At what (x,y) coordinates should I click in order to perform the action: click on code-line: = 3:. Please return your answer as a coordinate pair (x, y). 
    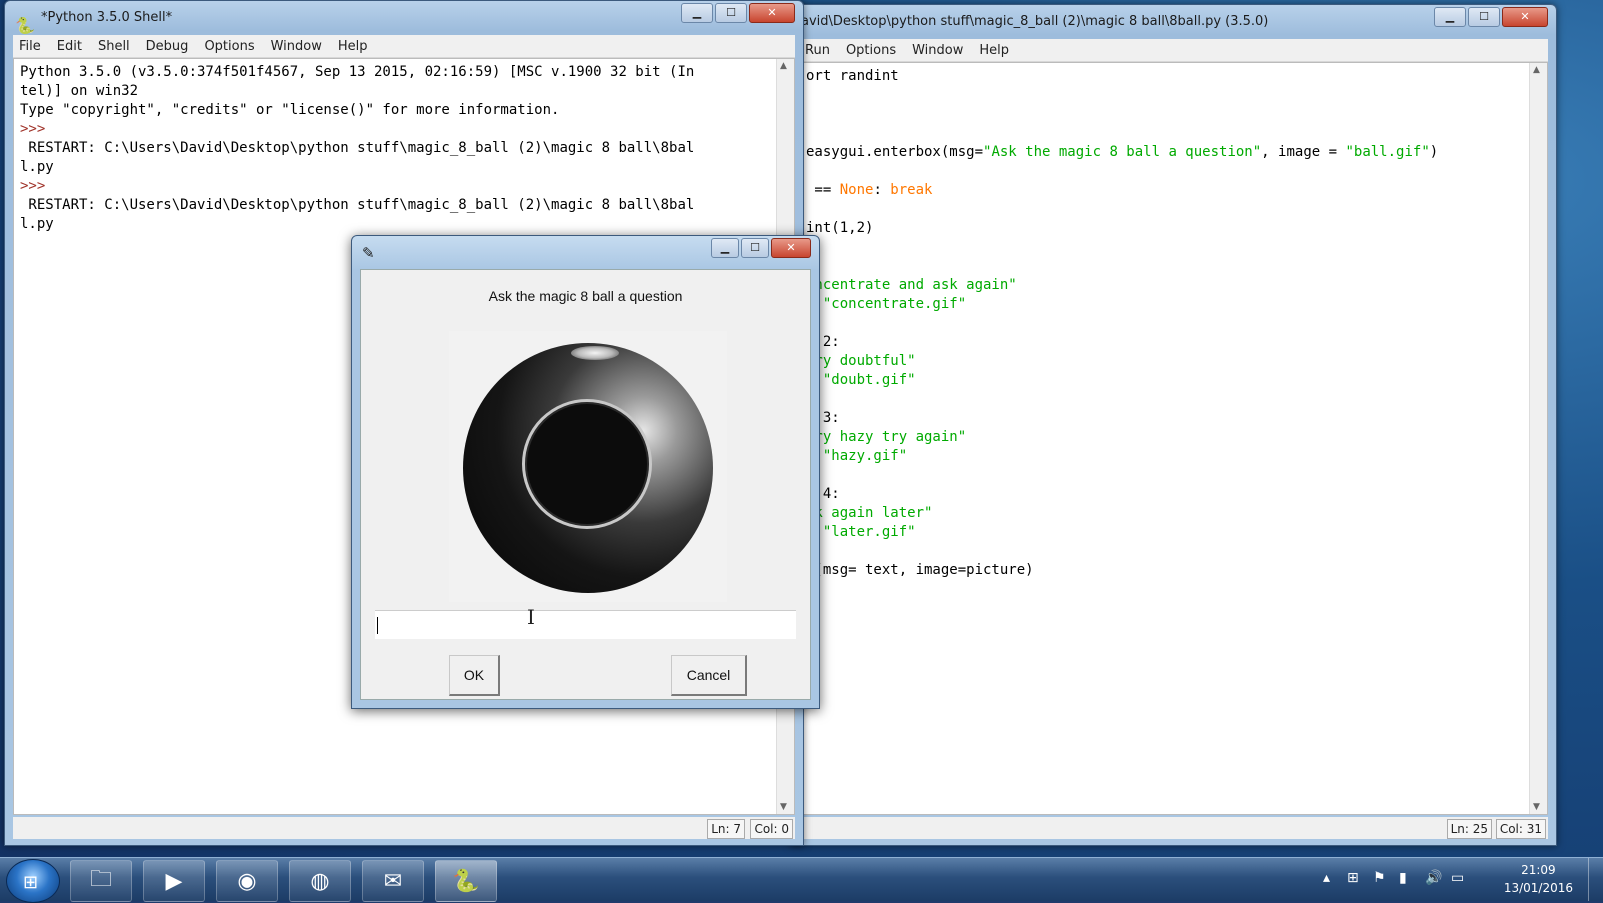
    Looking at the image, I should click on (823, 418).